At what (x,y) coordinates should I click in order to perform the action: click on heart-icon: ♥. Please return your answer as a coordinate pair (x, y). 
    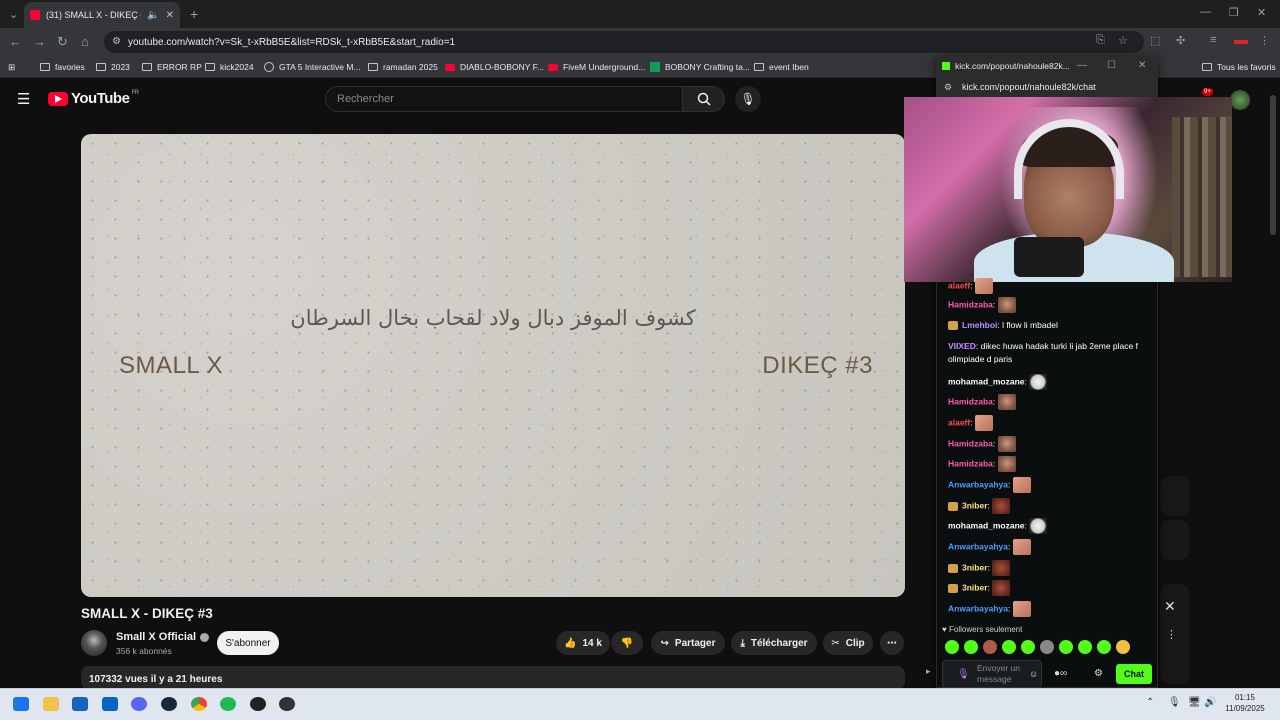
    Looking at the image, I should click on (945, 629).